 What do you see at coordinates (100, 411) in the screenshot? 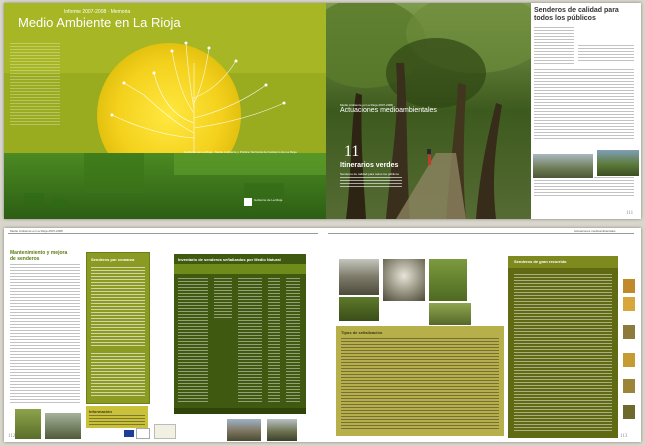
I see `info-box-title: Información` at bounding box center [100, 411].